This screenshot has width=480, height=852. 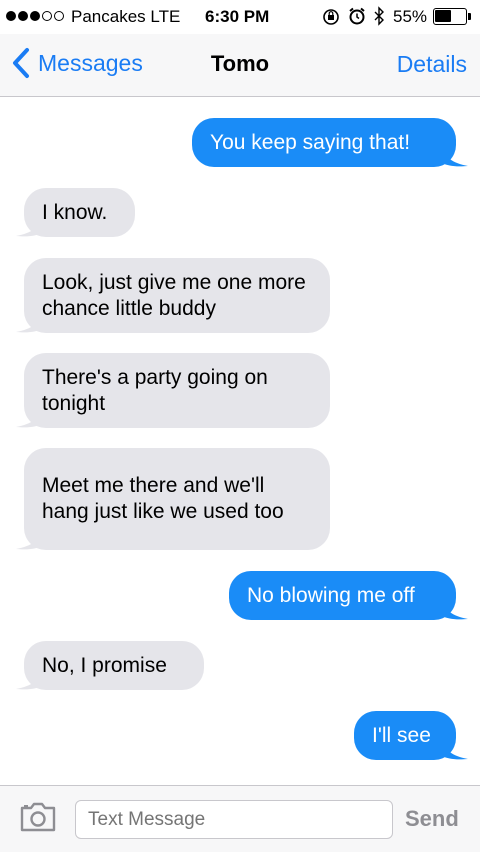 I want to click on contact-name: Tomo, so click(x=240, y=63).